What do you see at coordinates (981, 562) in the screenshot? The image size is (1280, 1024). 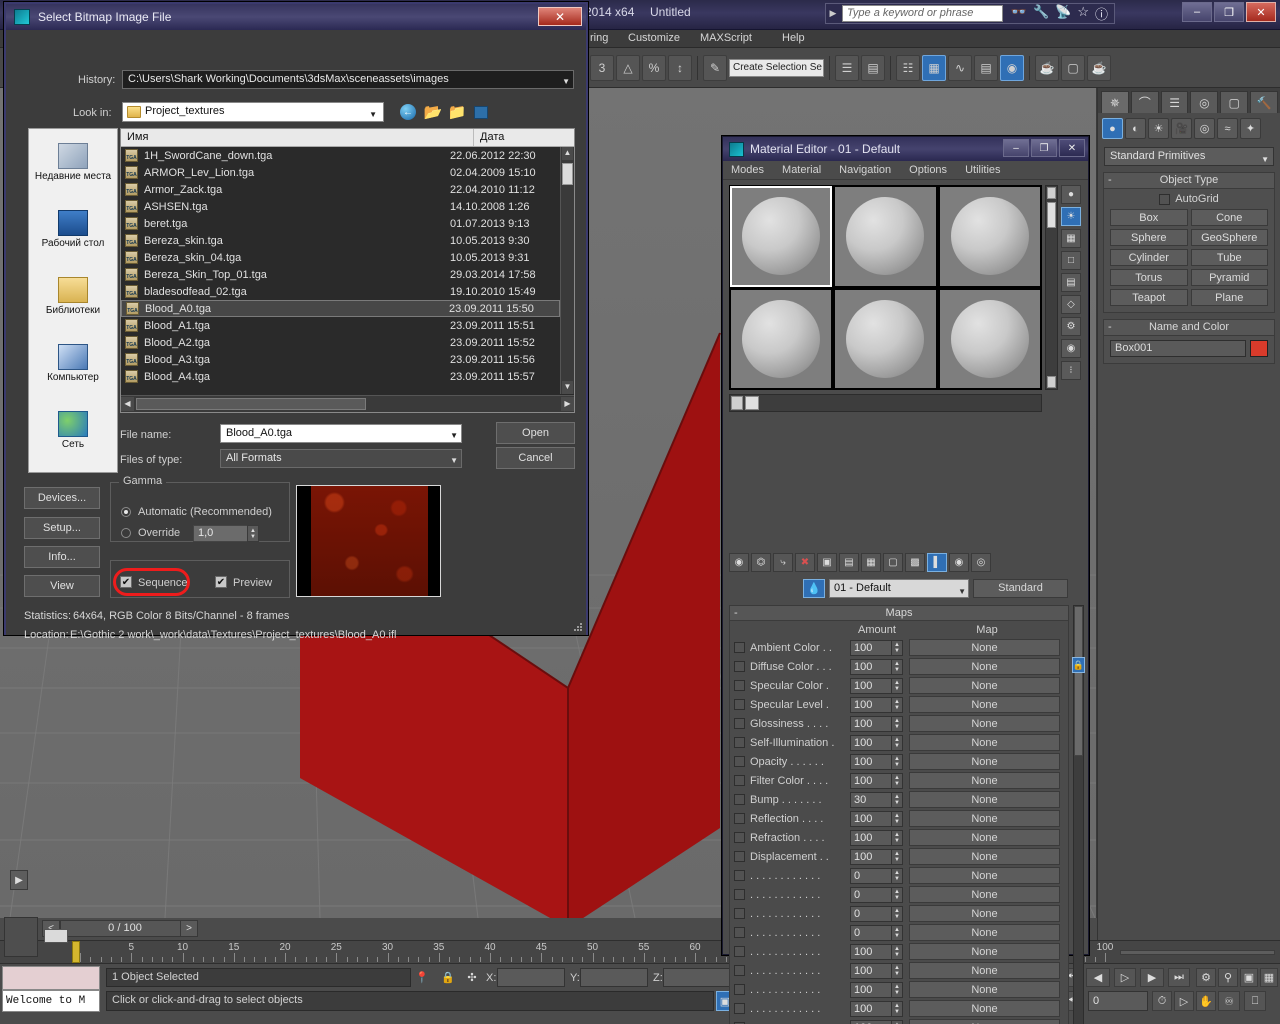 I see `go-forward-to-sibling-icon: ◎` at bounding box center [981, 562].